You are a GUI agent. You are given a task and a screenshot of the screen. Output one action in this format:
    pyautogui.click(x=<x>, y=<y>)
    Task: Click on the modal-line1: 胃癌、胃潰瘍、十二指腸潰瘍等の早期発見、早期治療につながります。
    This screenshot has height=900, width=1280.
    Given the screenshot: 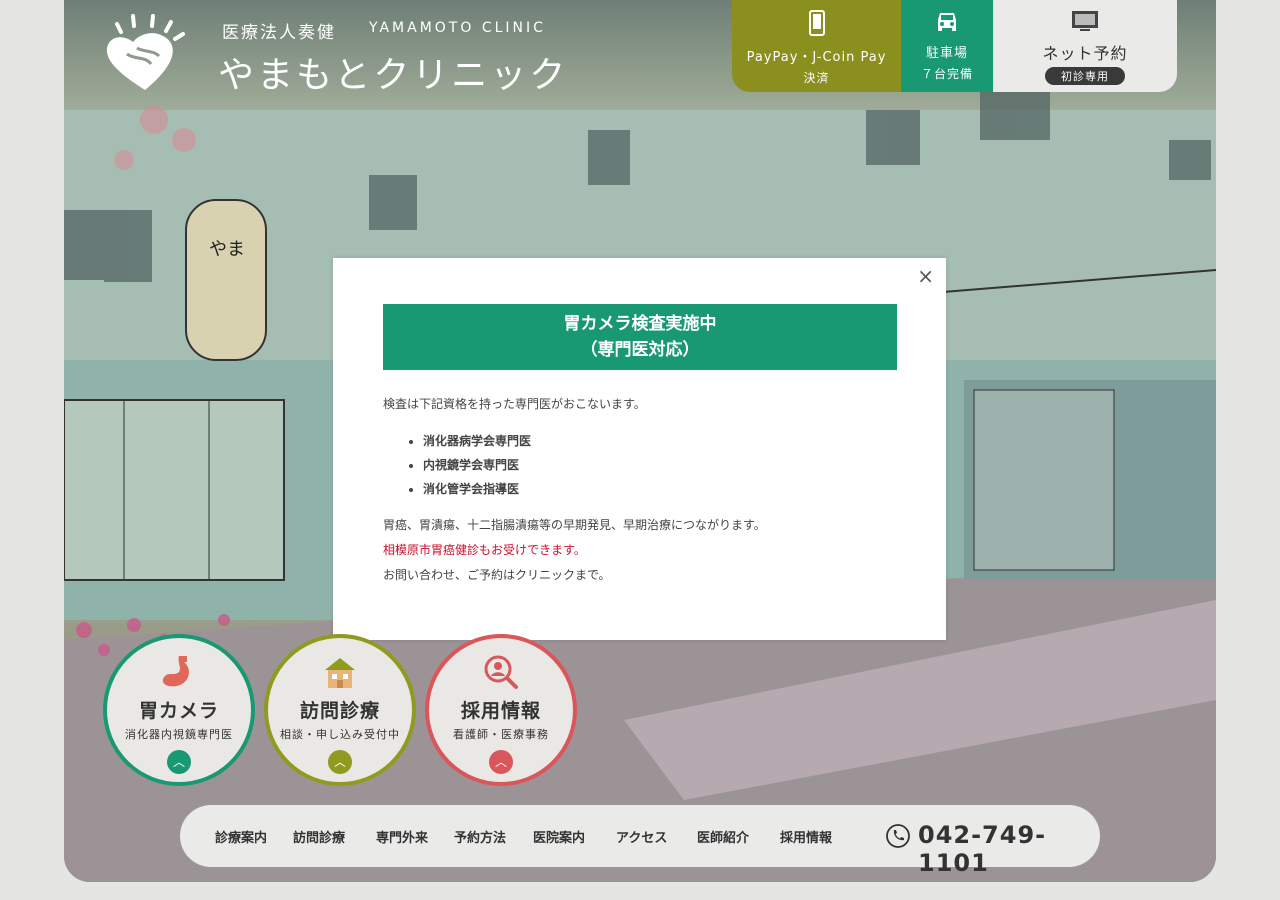 What is the action you would take?
    pyautogui.click(x=574, y=525)
    